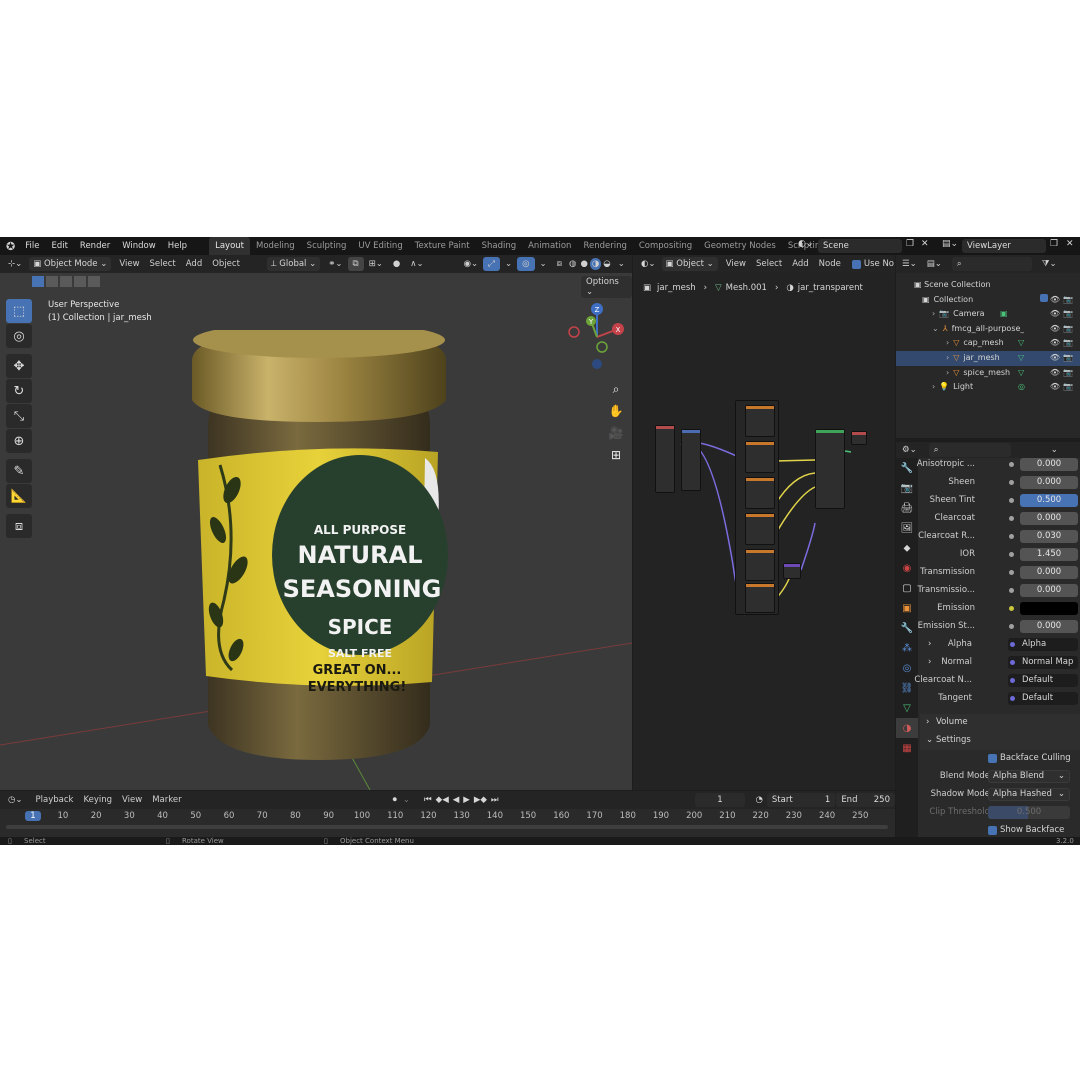  Describe the element at coordinates (988, 373) in the screenshot. I see `outliner-item-spice-mesh: › ▽ spice_mesh ▽ 👁📷` at that location.